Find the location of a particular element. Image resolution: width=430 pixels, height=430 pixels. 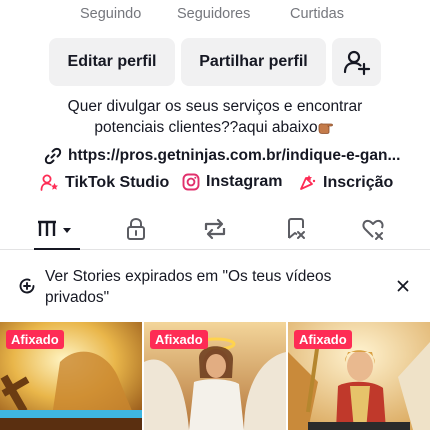

tab-private is located at coordinates (136, 229).